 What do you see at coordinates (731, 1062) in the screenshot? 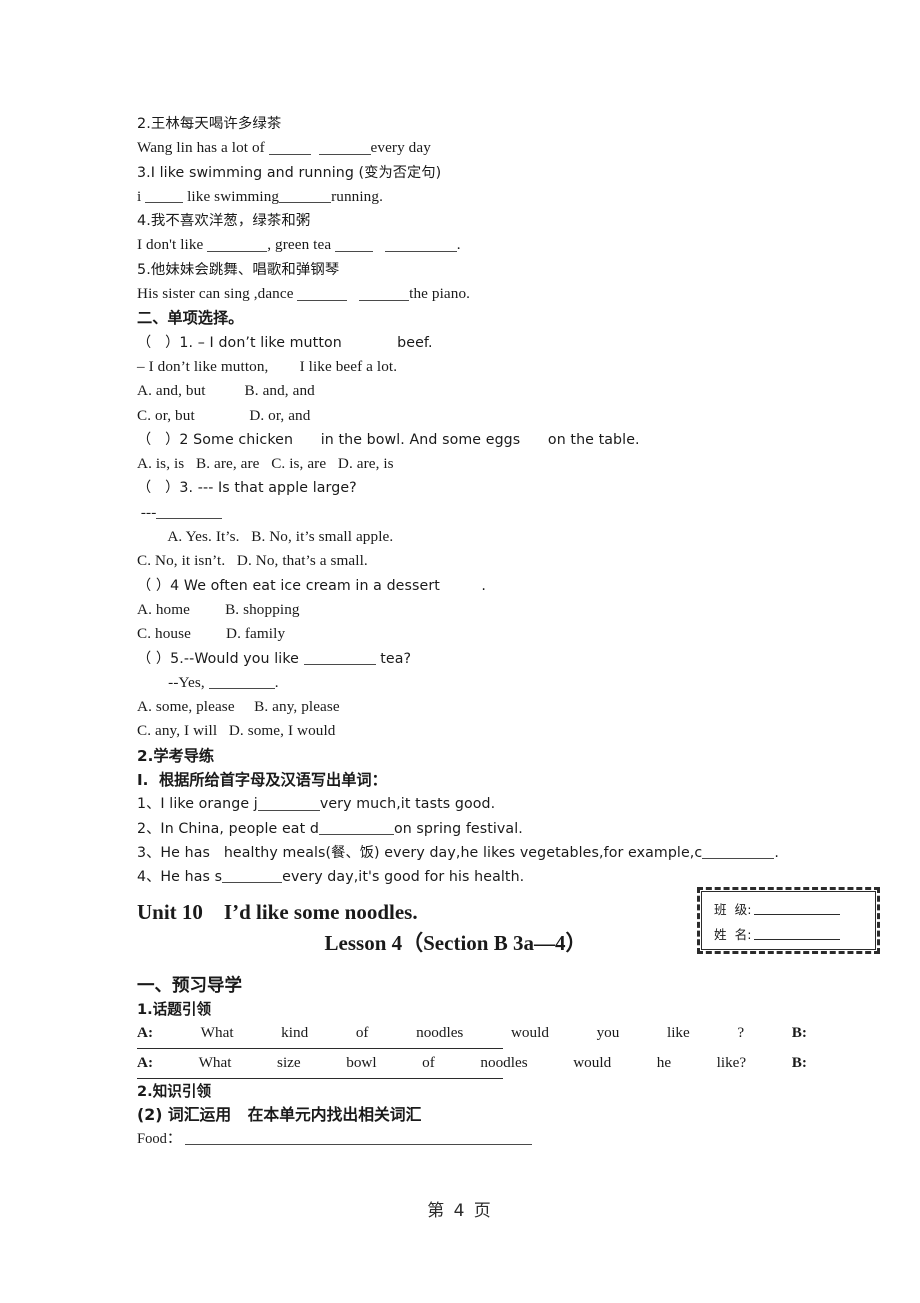
I see `dlg2-word: like?` at bounding box center [731, 1062].